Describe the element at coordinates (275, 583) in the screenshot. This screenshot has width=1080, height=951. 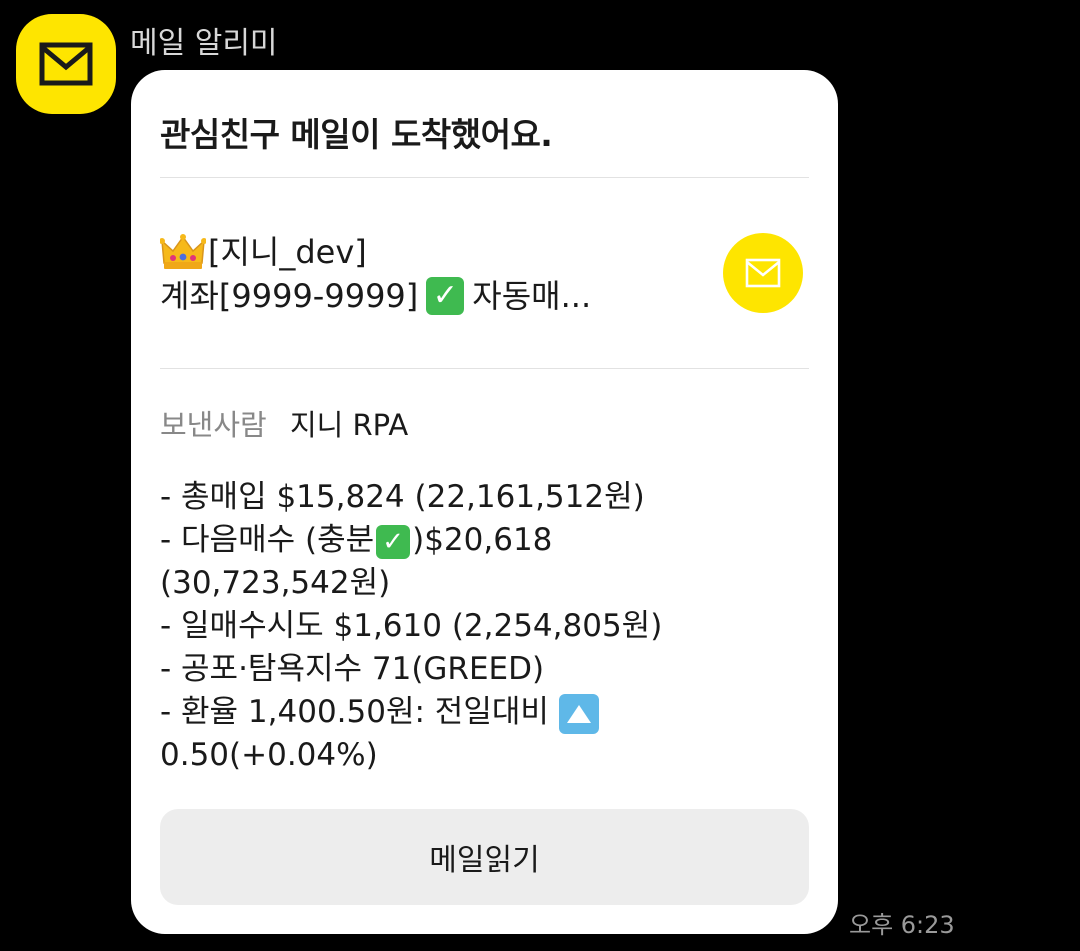
I see `body-line-next-buy-krw: (30,723,542원)` at that location.